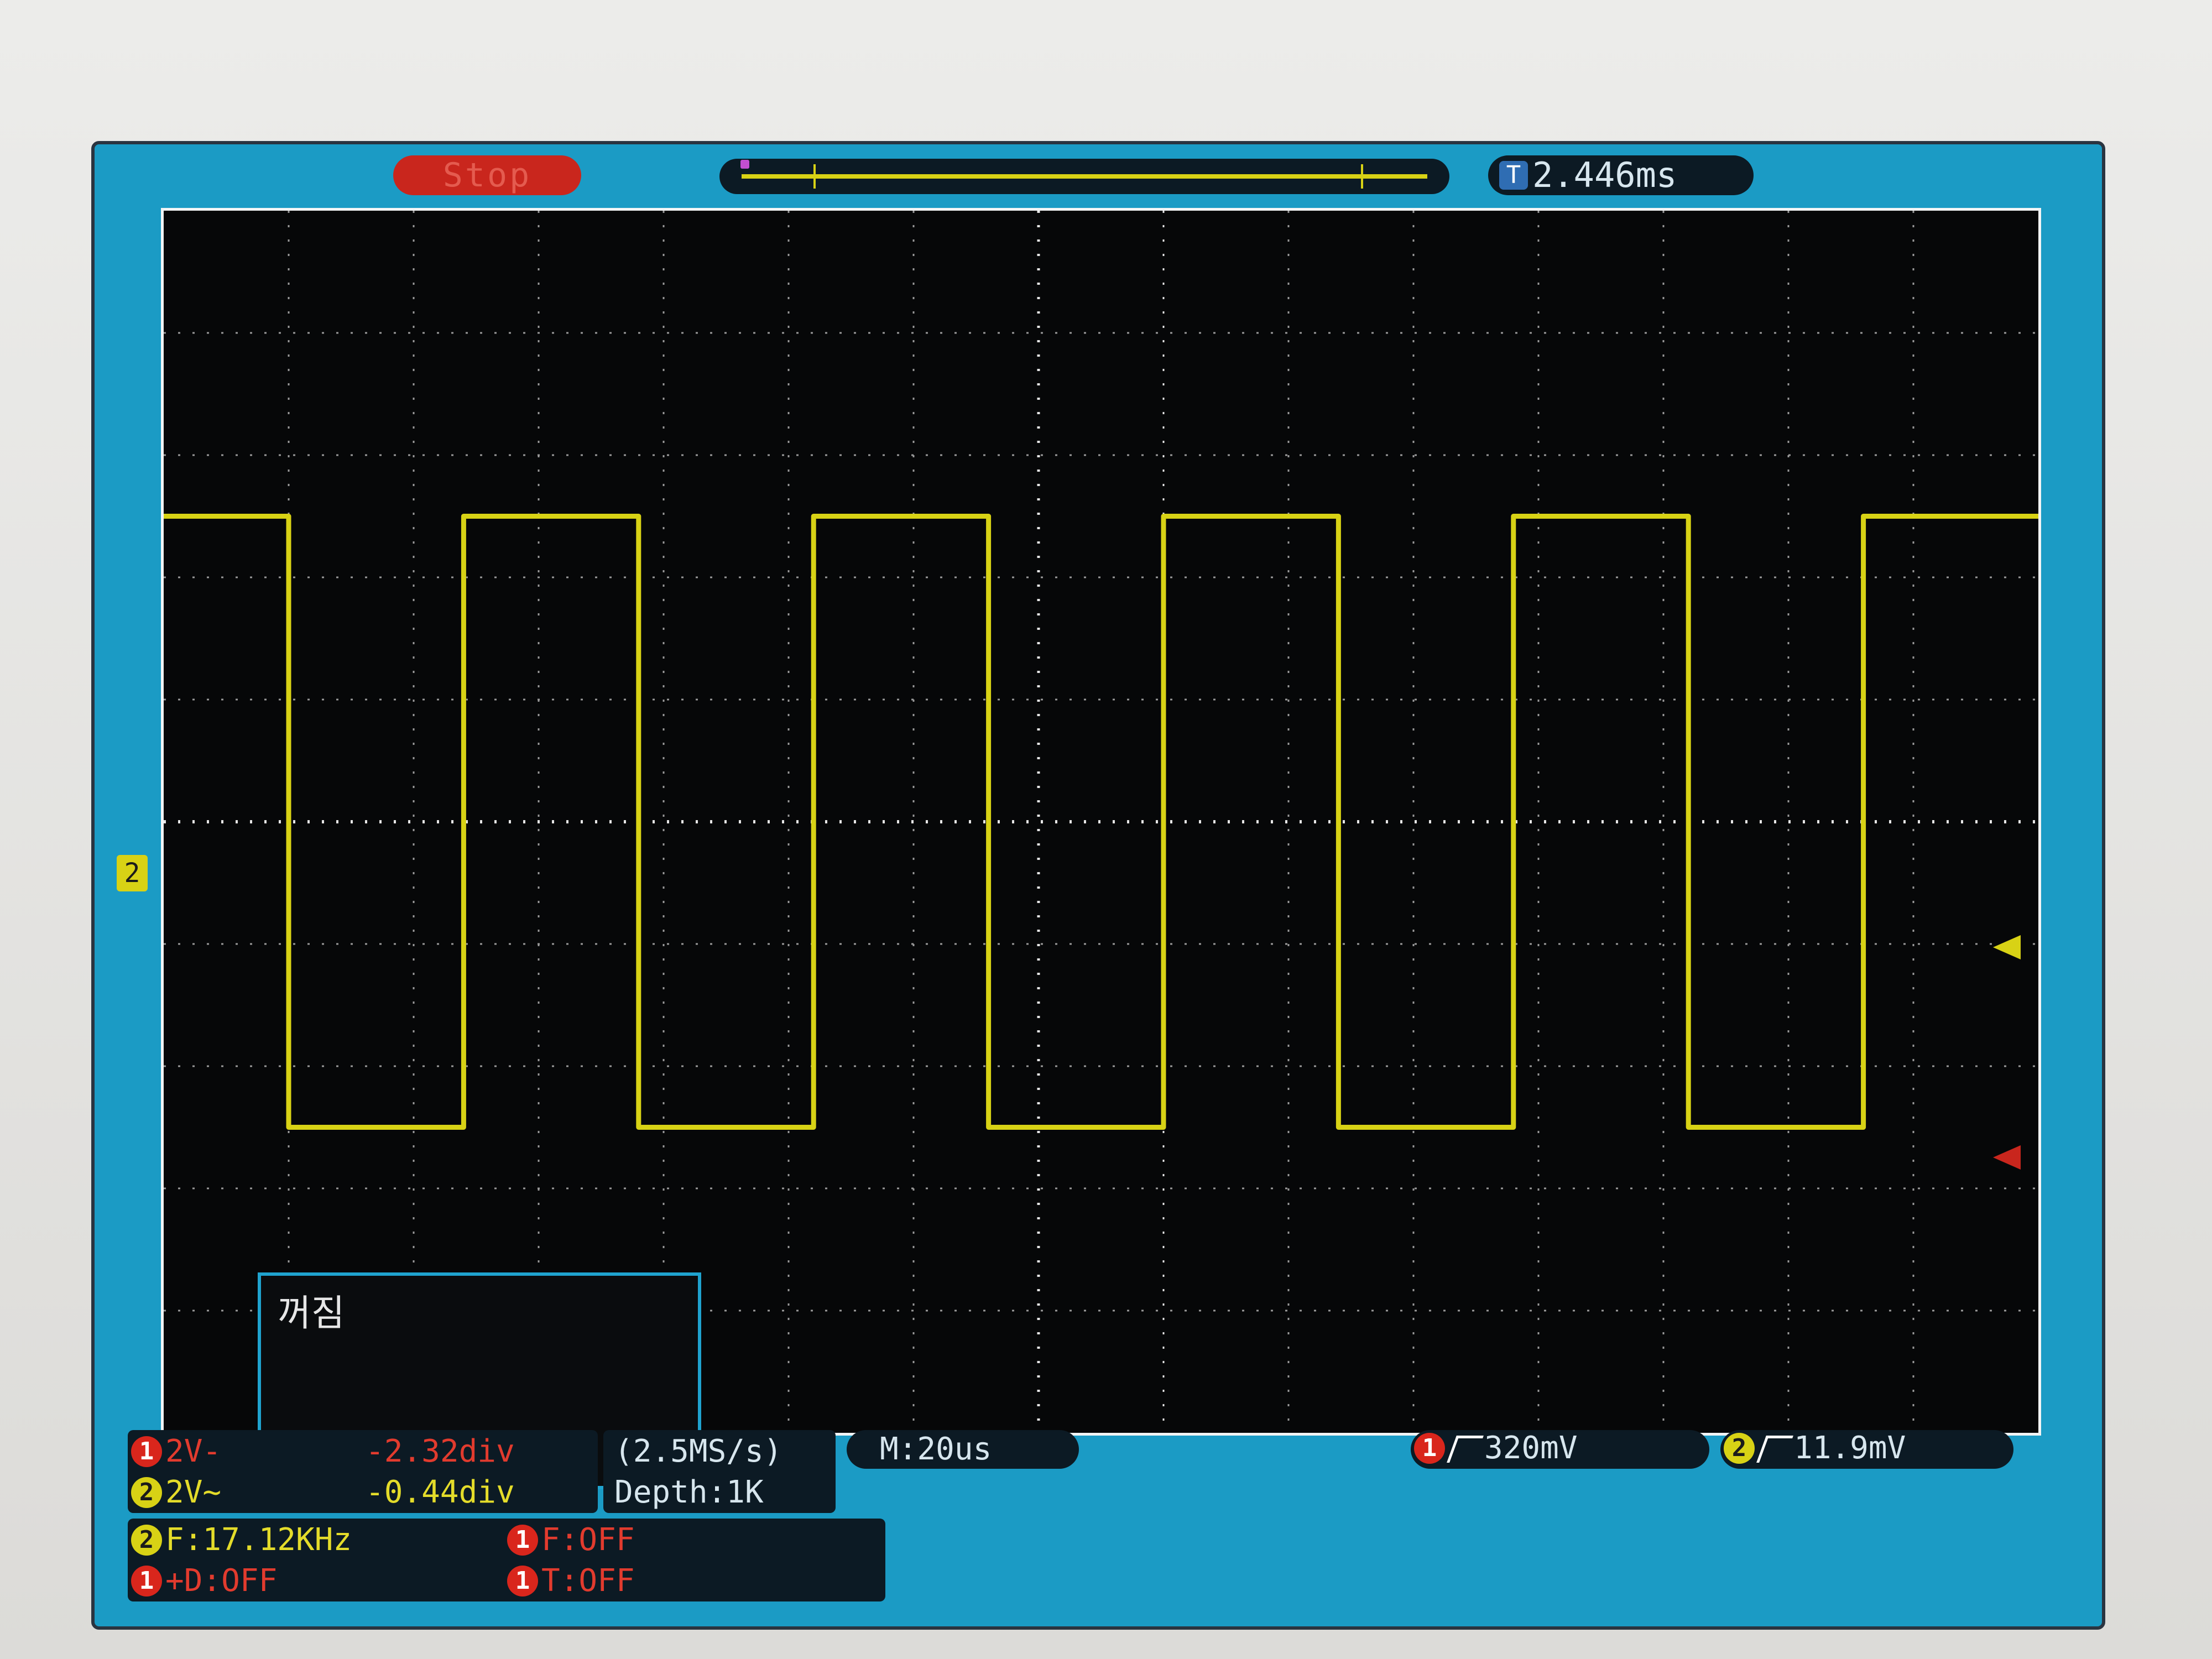  What do you see at coordinates (441, 1492) in the screenshot?
I see `channel-2-offset: -0.44div` at bounding box center [441, 1492].